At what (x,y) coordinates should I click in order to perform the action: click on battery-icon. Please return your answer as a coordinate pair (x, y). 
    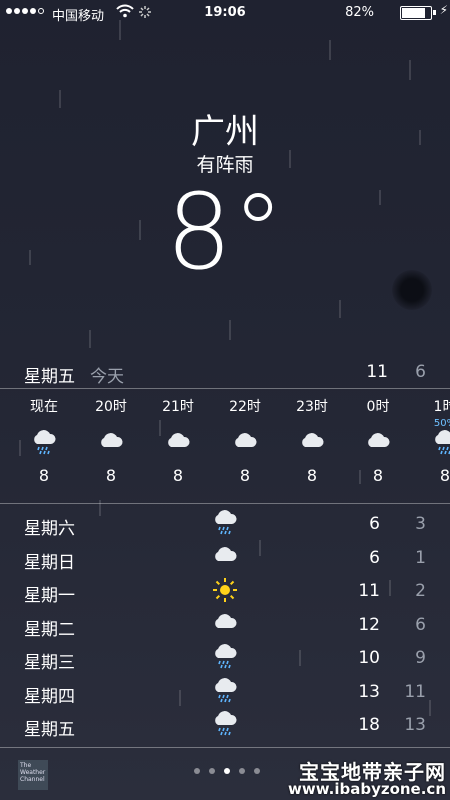
    Looking at the image, I should click on (416, 13).